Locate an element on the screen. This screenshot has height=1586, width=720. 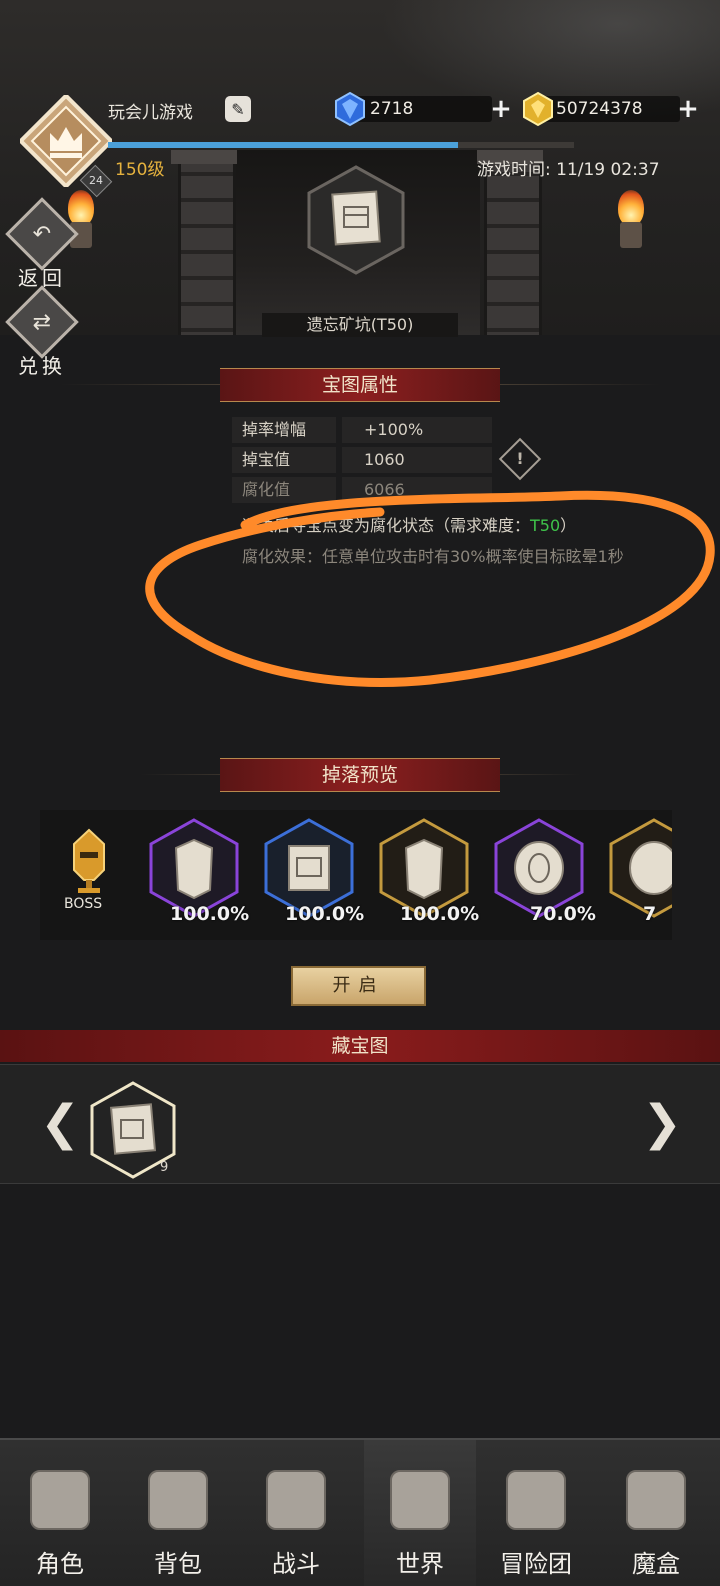
back-button: ↶ 返回 is located at coordinates (42, 244).